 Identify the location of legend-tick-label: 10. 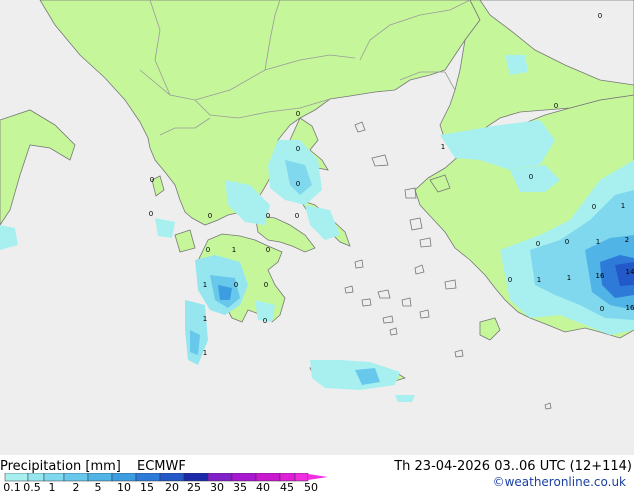
(124, 487).